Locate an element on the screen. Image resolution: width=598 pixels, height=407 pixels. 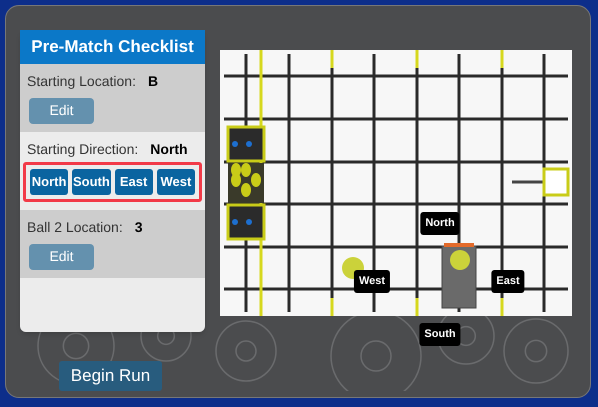
direction-button: West is located at coordinates (175, 181).